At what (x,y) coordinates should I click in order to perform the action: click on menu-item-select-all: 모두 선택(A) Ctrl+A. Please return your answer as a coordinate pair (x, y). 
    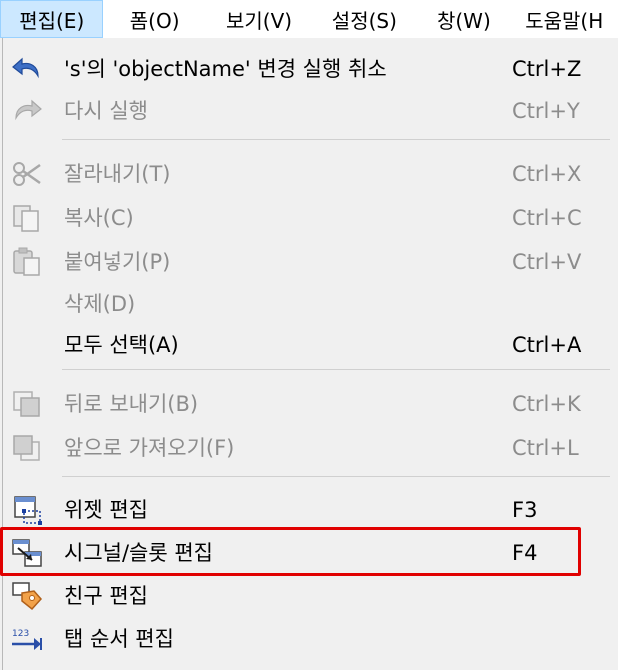
    Looking at the image, I should click on (309, 345).